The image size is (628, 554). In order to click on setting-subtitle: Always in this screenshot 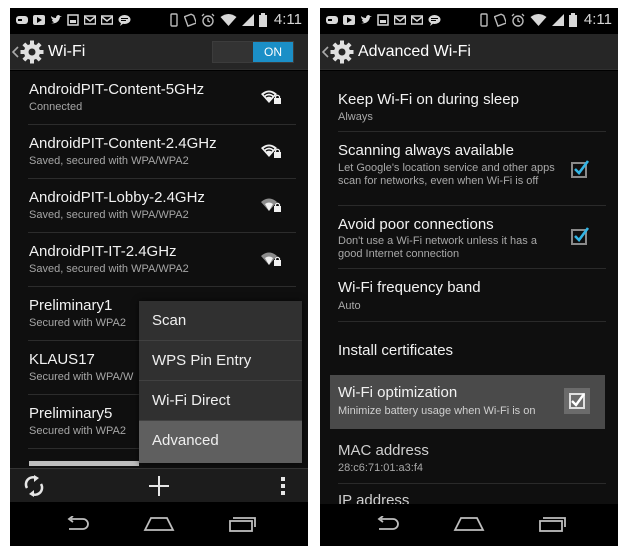, I will do `click(355, 117)`.